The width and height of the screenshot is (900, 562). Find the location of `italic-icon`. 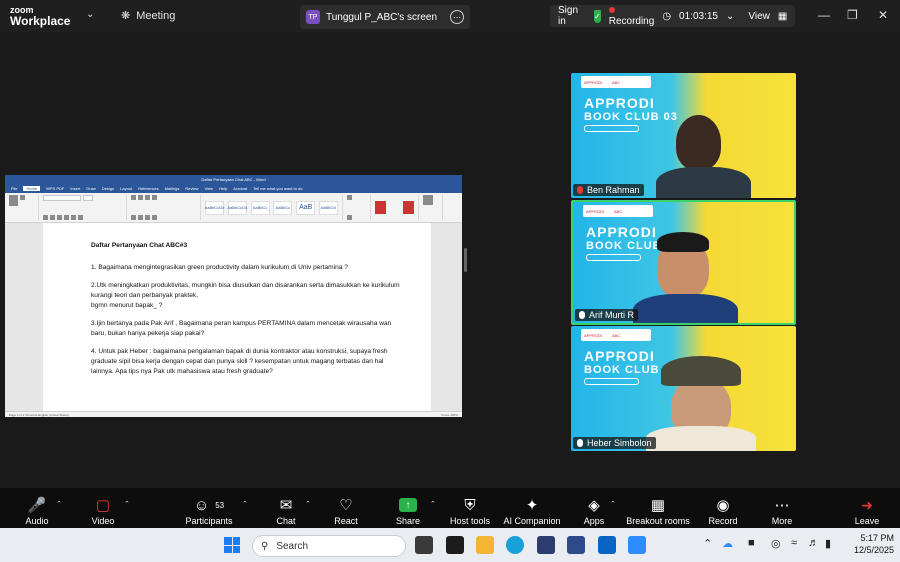

italic-icon is located at coordinates (52, 217).